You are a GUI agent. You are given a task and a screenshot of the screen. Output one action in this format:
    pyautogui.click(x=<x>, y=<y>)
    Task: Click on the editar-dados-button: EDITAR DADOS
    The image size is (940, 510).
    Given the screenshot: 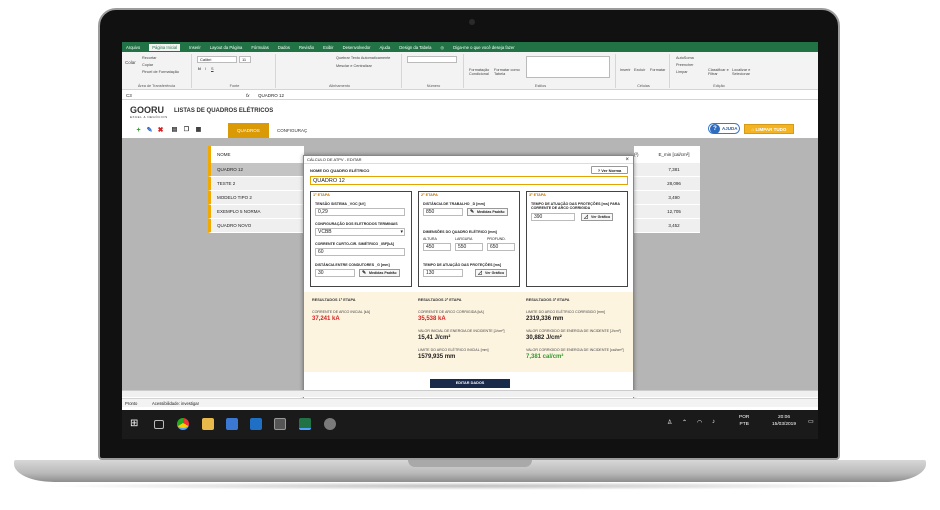 What is the action you would take?
    pyautogui.click(x=470, y=383)
    